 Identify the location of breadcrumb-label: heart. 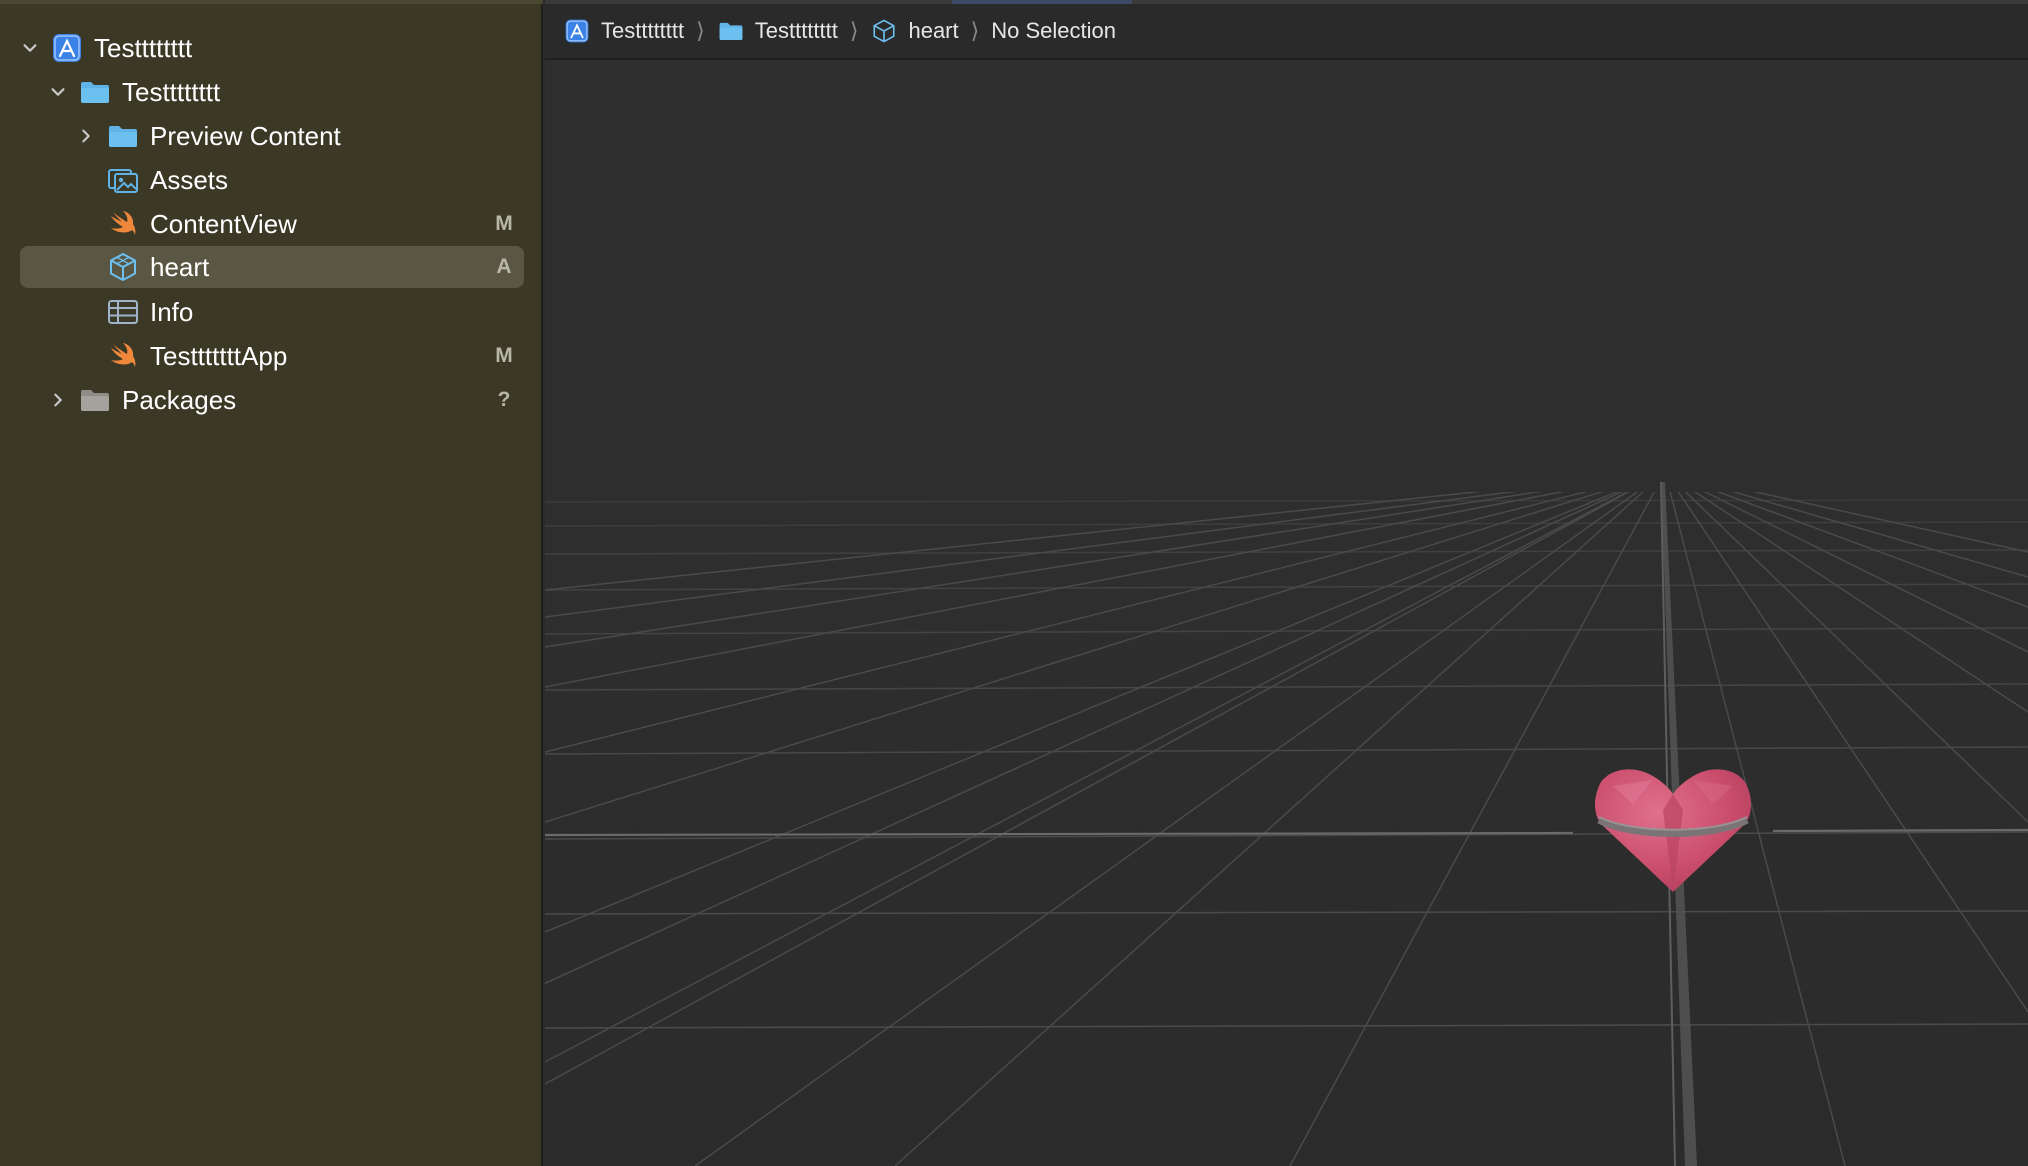
(933, 30).